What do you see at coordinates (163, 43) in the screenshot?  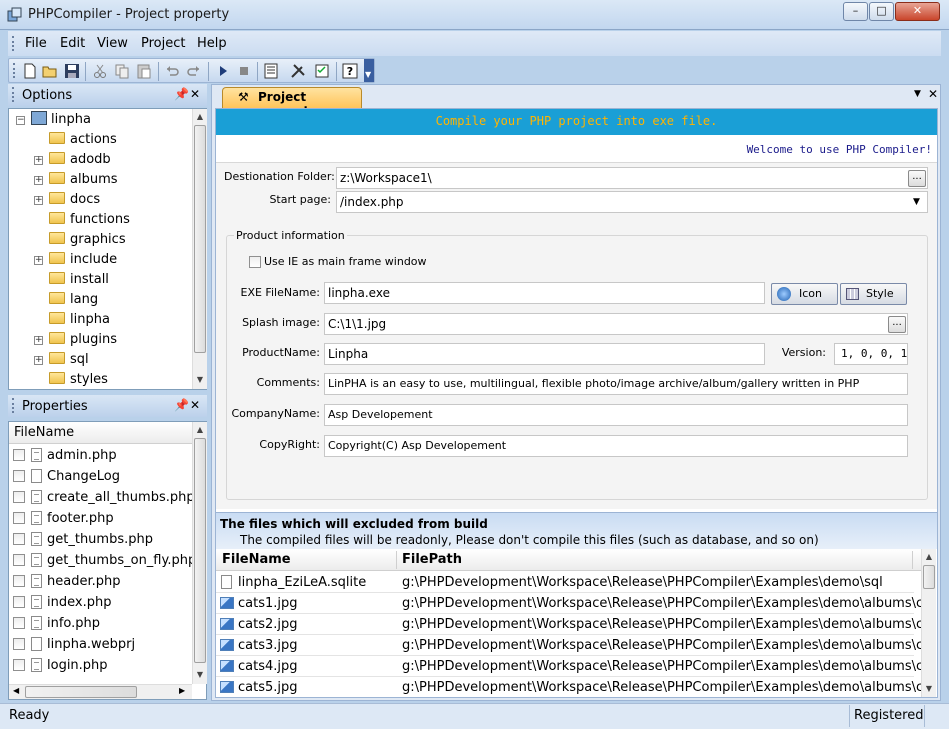 I see `menu-project: Project` at bounding box center [163, 43].